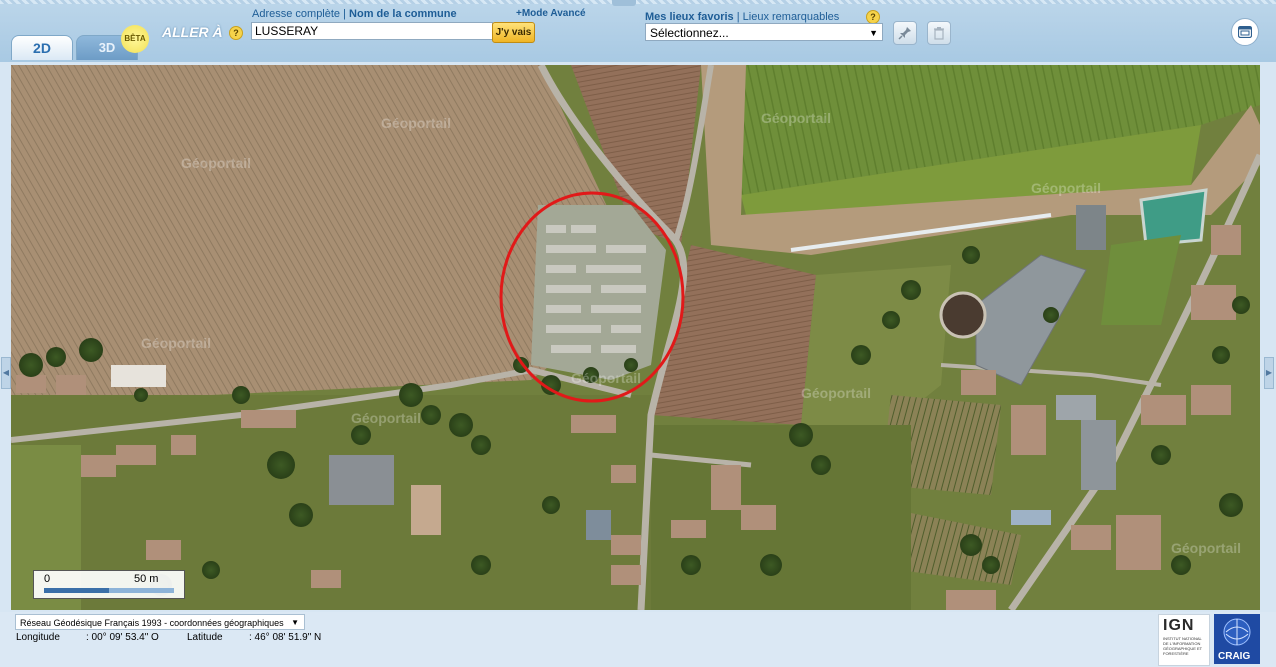 The width and height of the screenshot is (1276, 667). Describe the element at coordinates (1237, 632) in the screenshot. I see `globe-icon` at that location.